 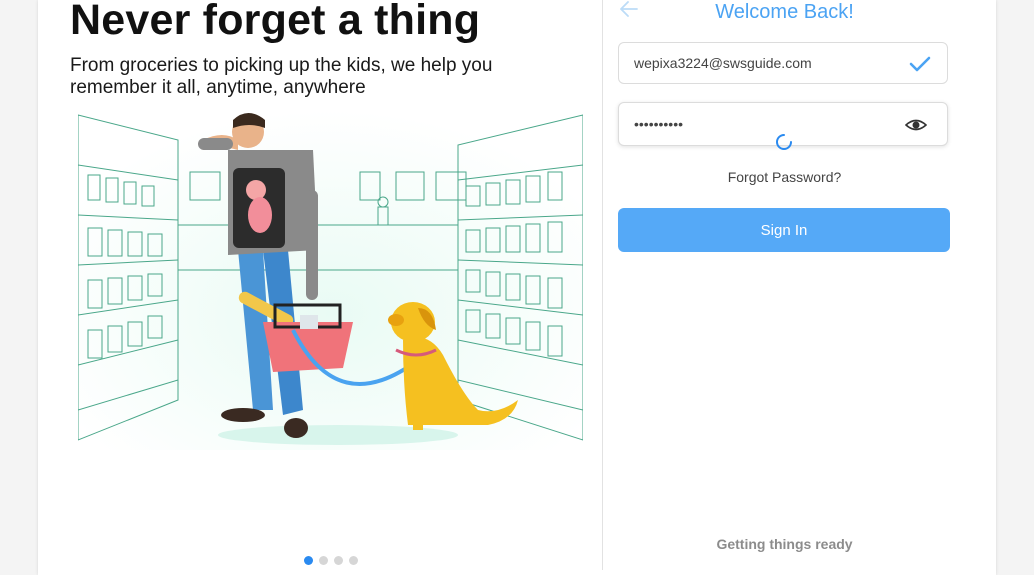 What do you see at coordinates (784, 230) in the screenshot?
I see `sign-in-button: Sign In` at bounding box center [784, 230].